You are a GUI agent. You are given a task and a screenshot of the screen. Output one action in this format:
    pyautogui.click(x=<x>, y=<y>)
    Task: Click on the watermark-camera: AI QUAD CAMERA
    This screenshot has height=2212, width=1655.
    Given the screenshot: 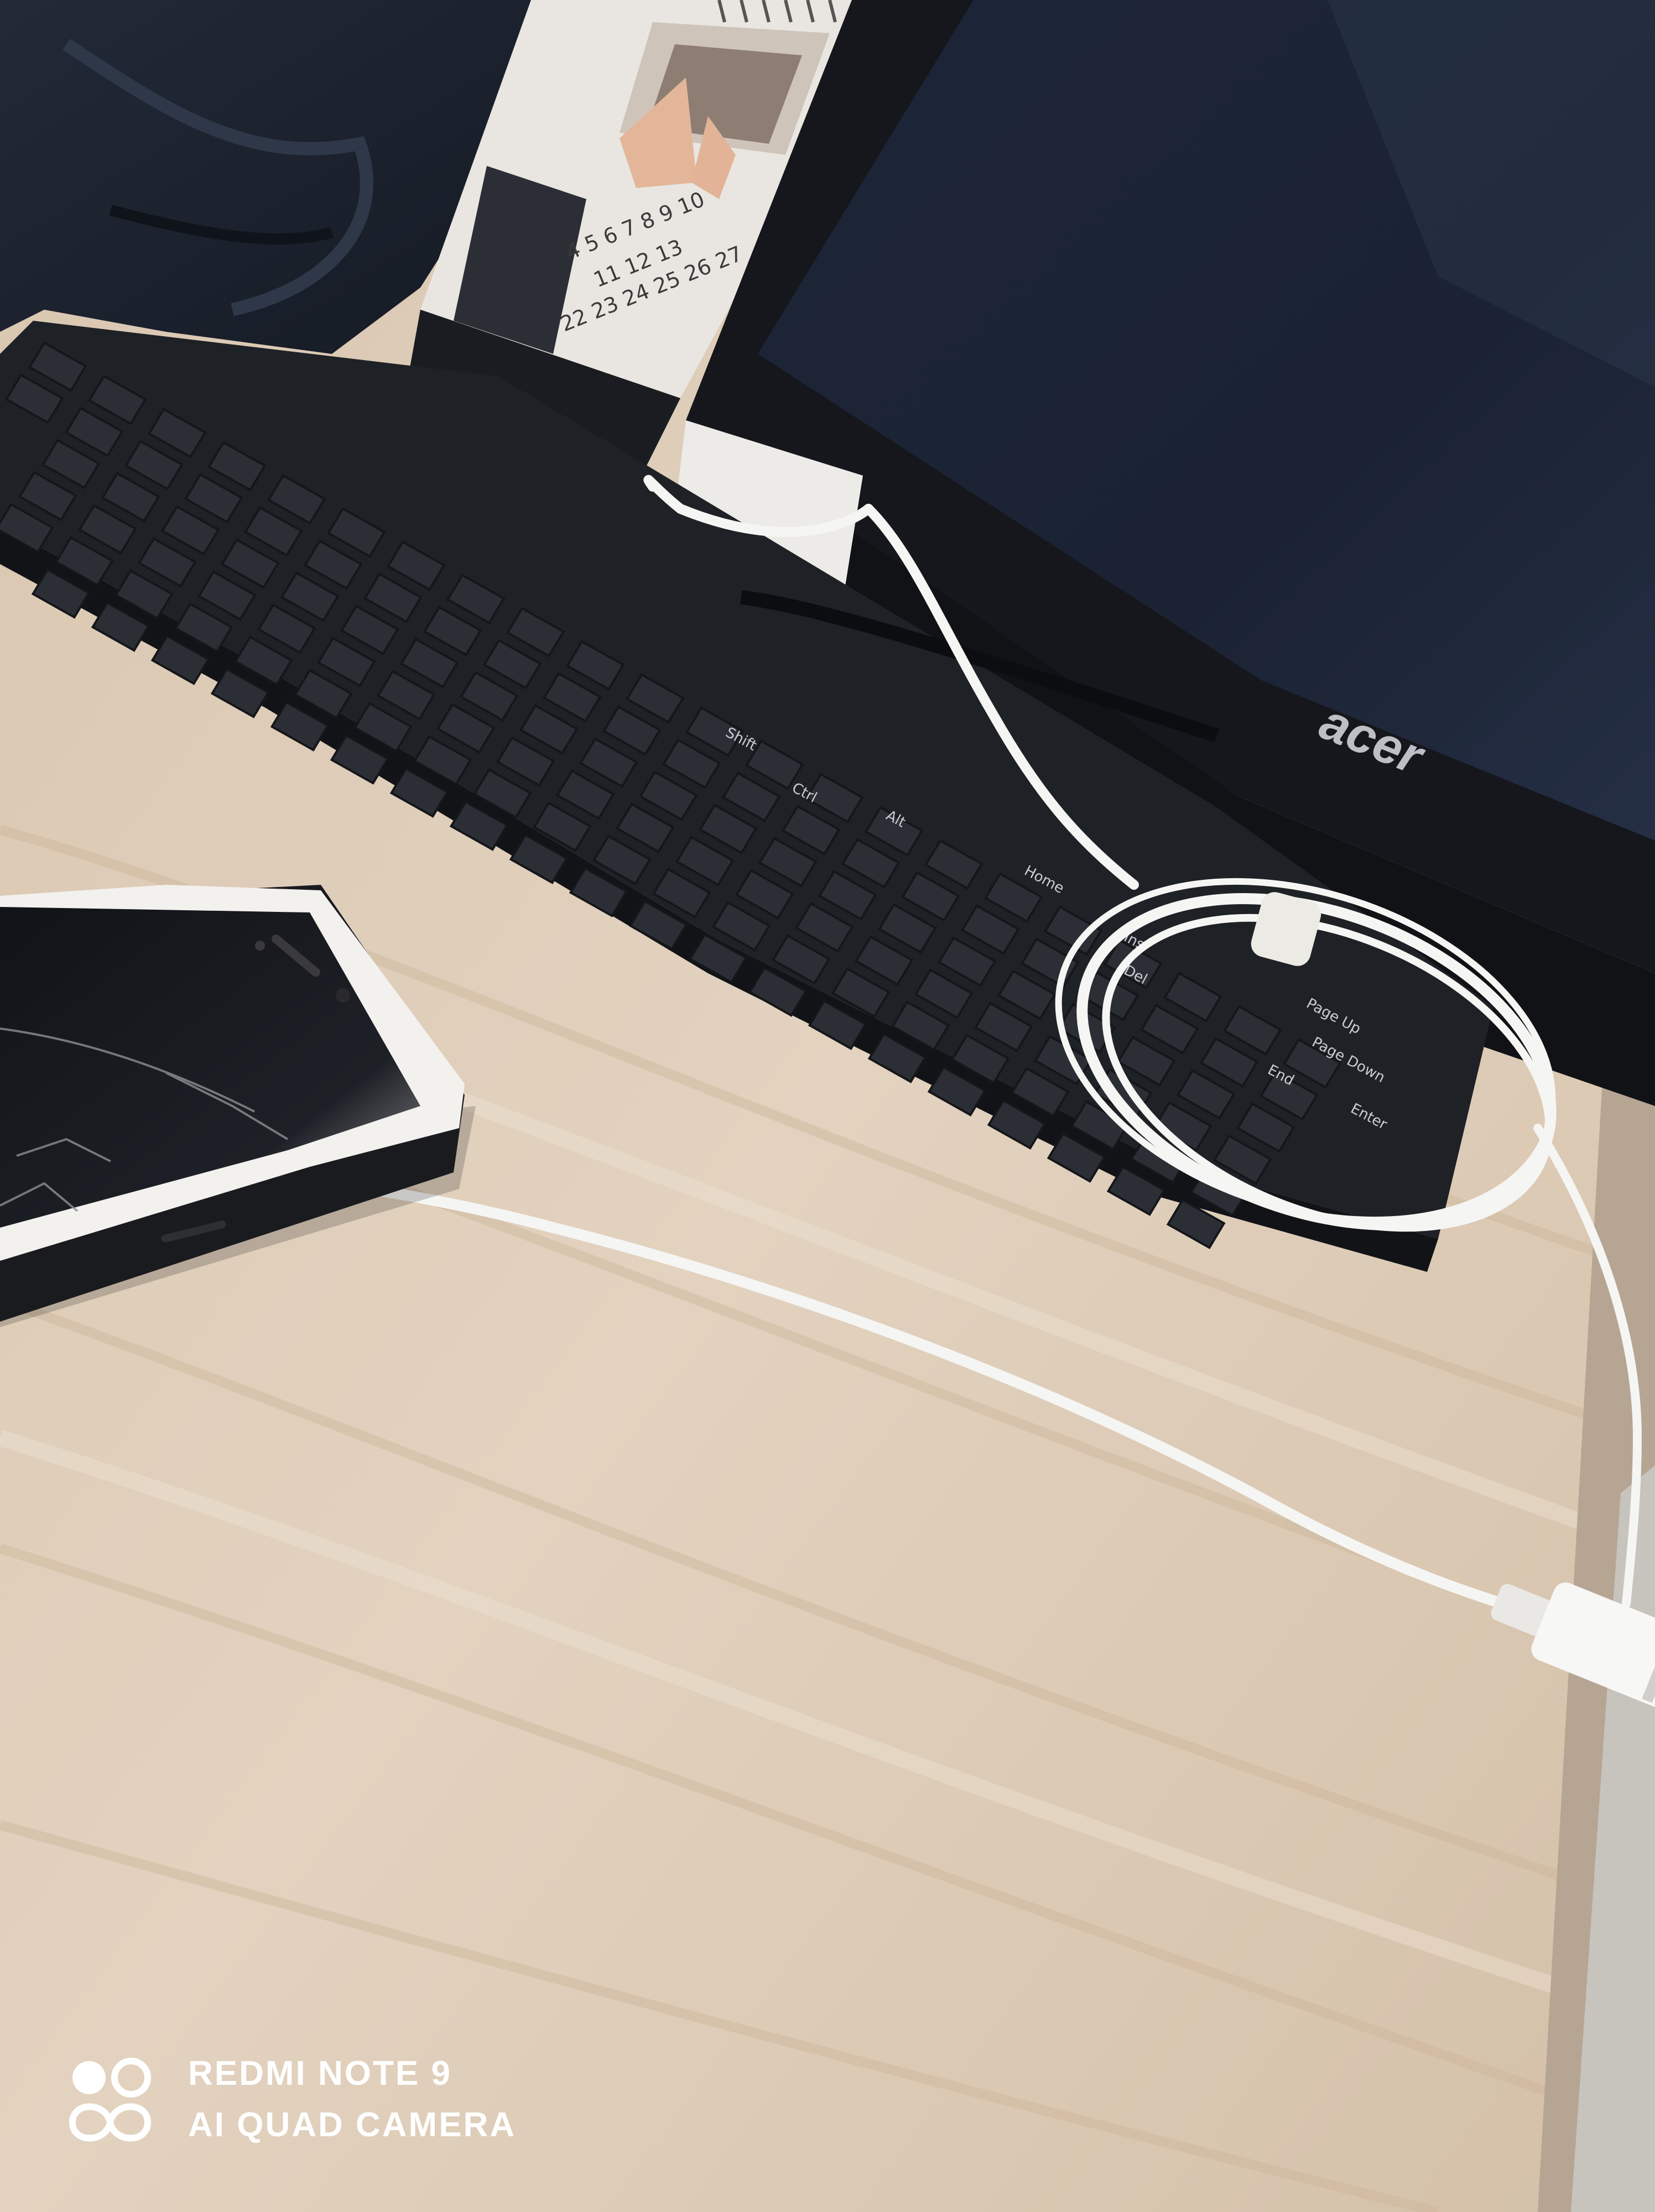 What is the action you would take?
    pyautogui.click(x=352, y=2125)
    